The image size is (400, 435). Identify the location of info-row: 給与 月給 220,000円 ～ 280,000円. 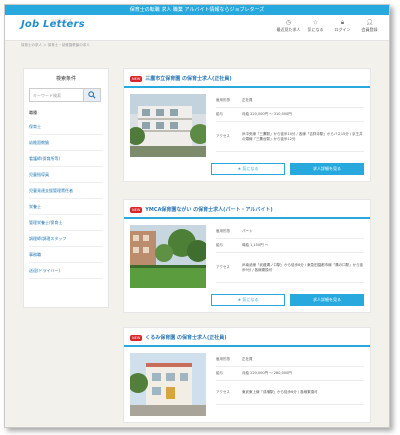
(290, 374).